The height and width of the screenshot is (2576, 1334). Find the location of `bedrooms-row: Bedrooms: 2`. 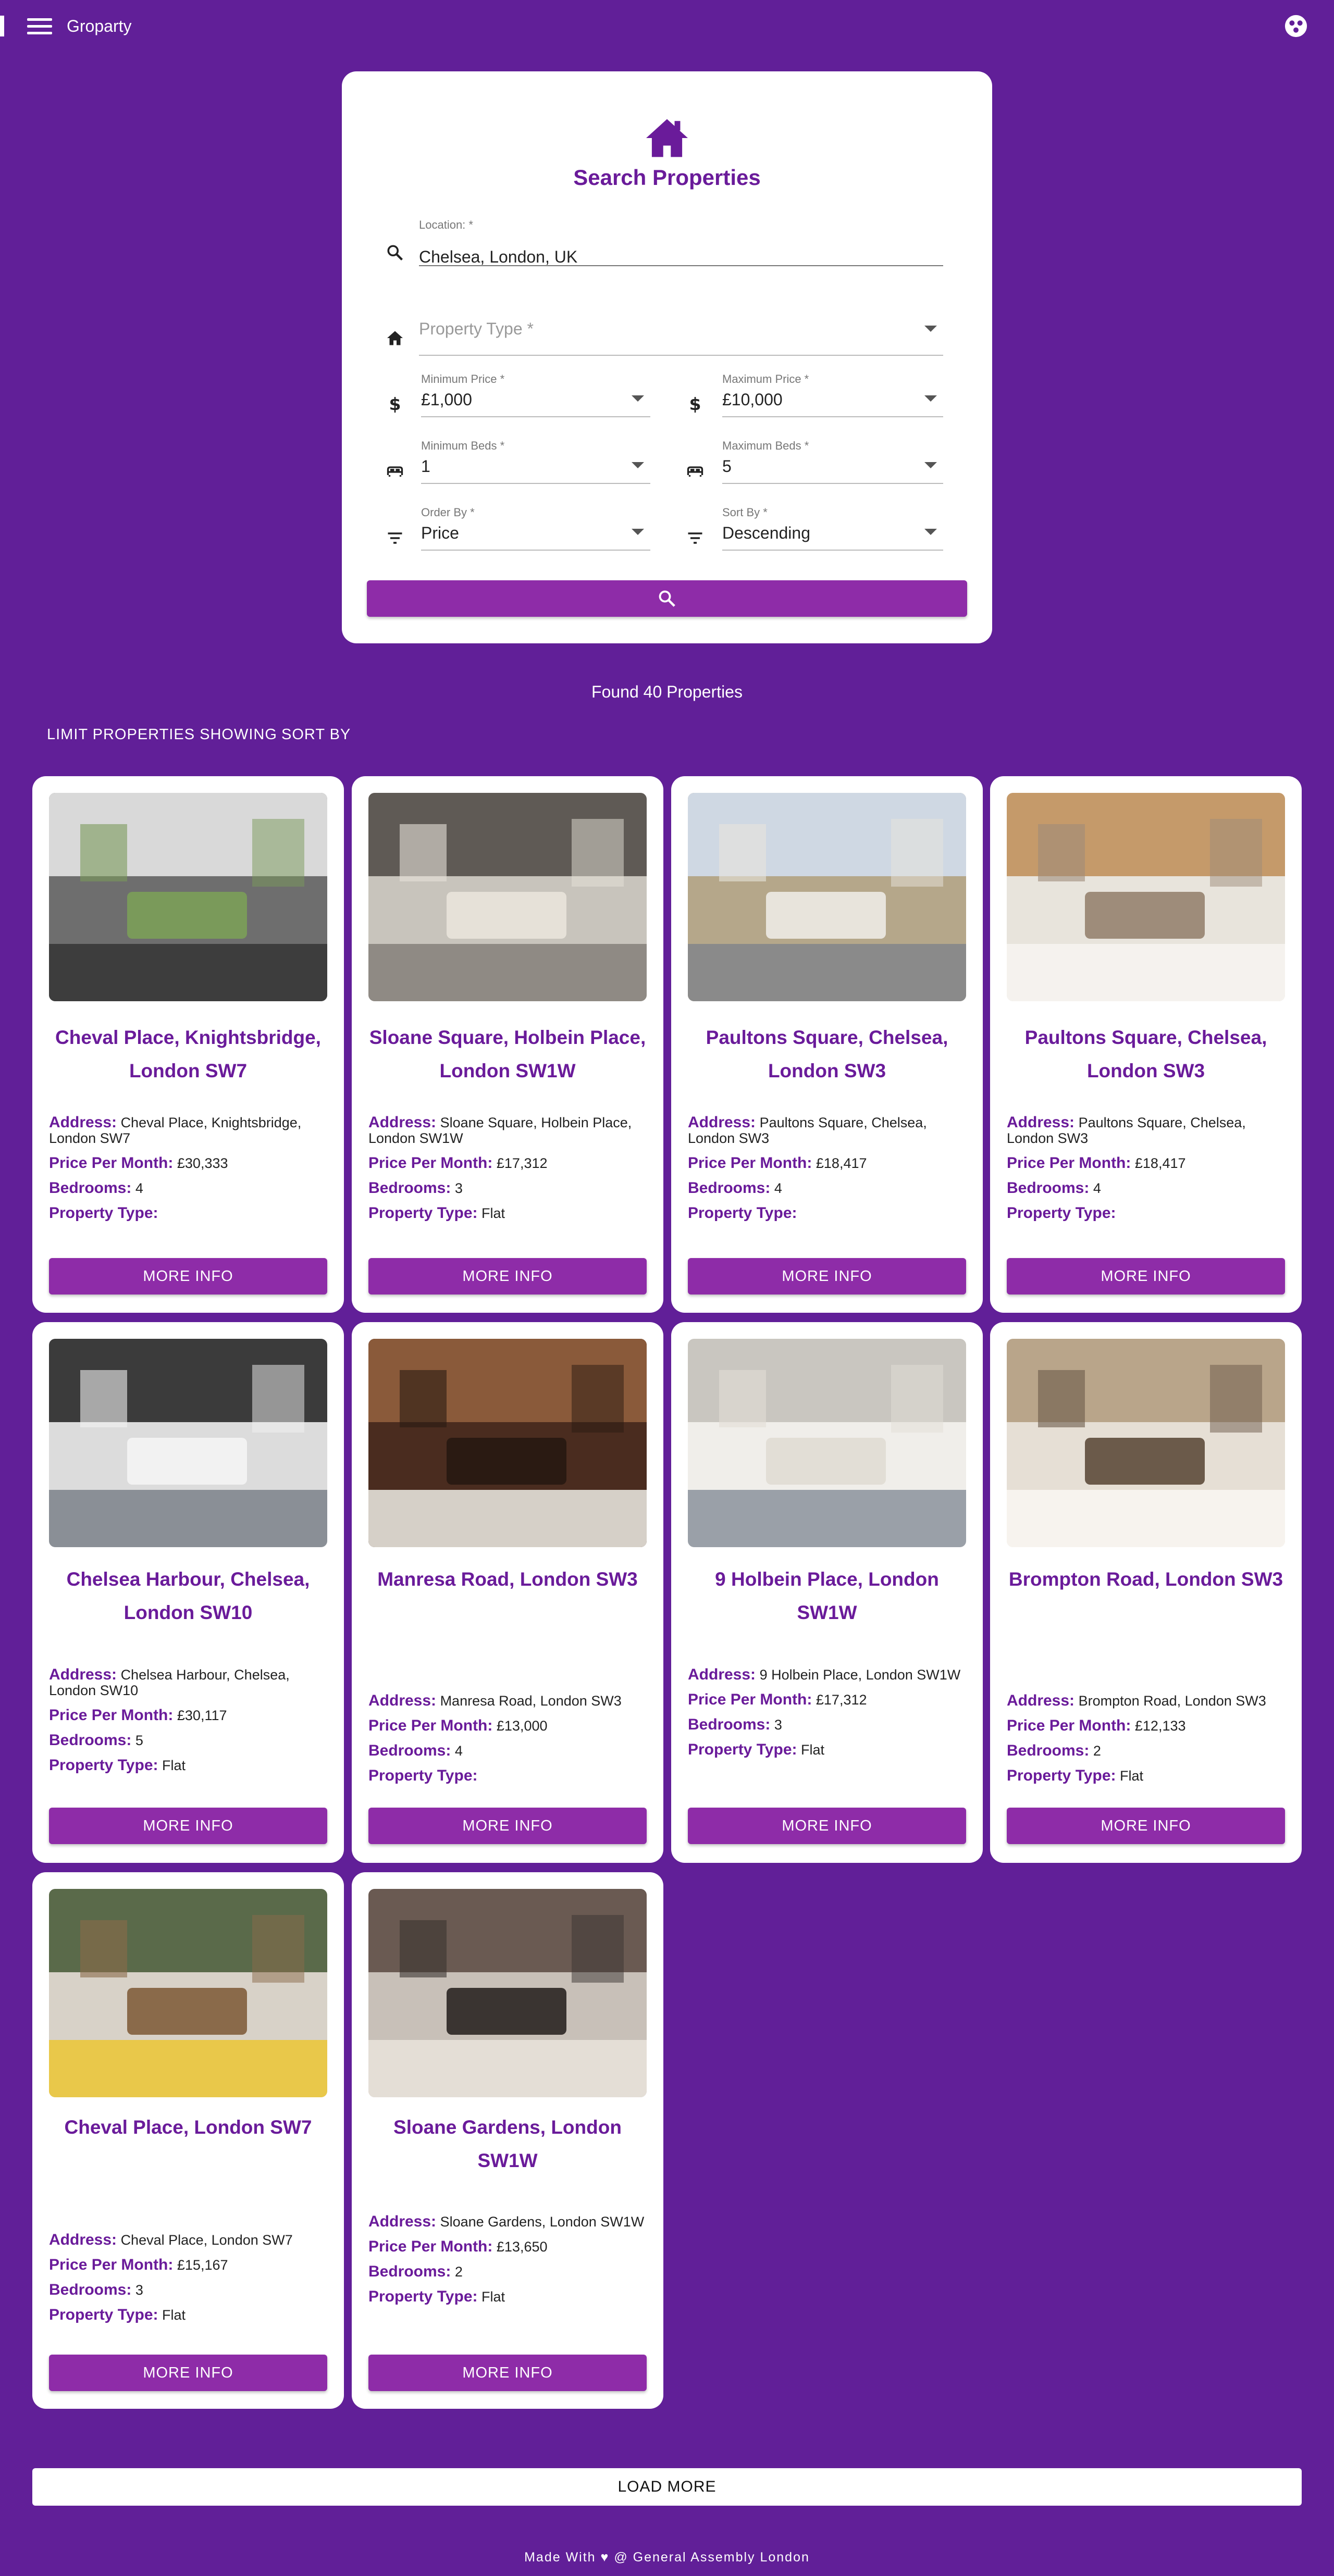

bedrooms-row: Bedrooms: 2 is located at coordinates (507, 2272).